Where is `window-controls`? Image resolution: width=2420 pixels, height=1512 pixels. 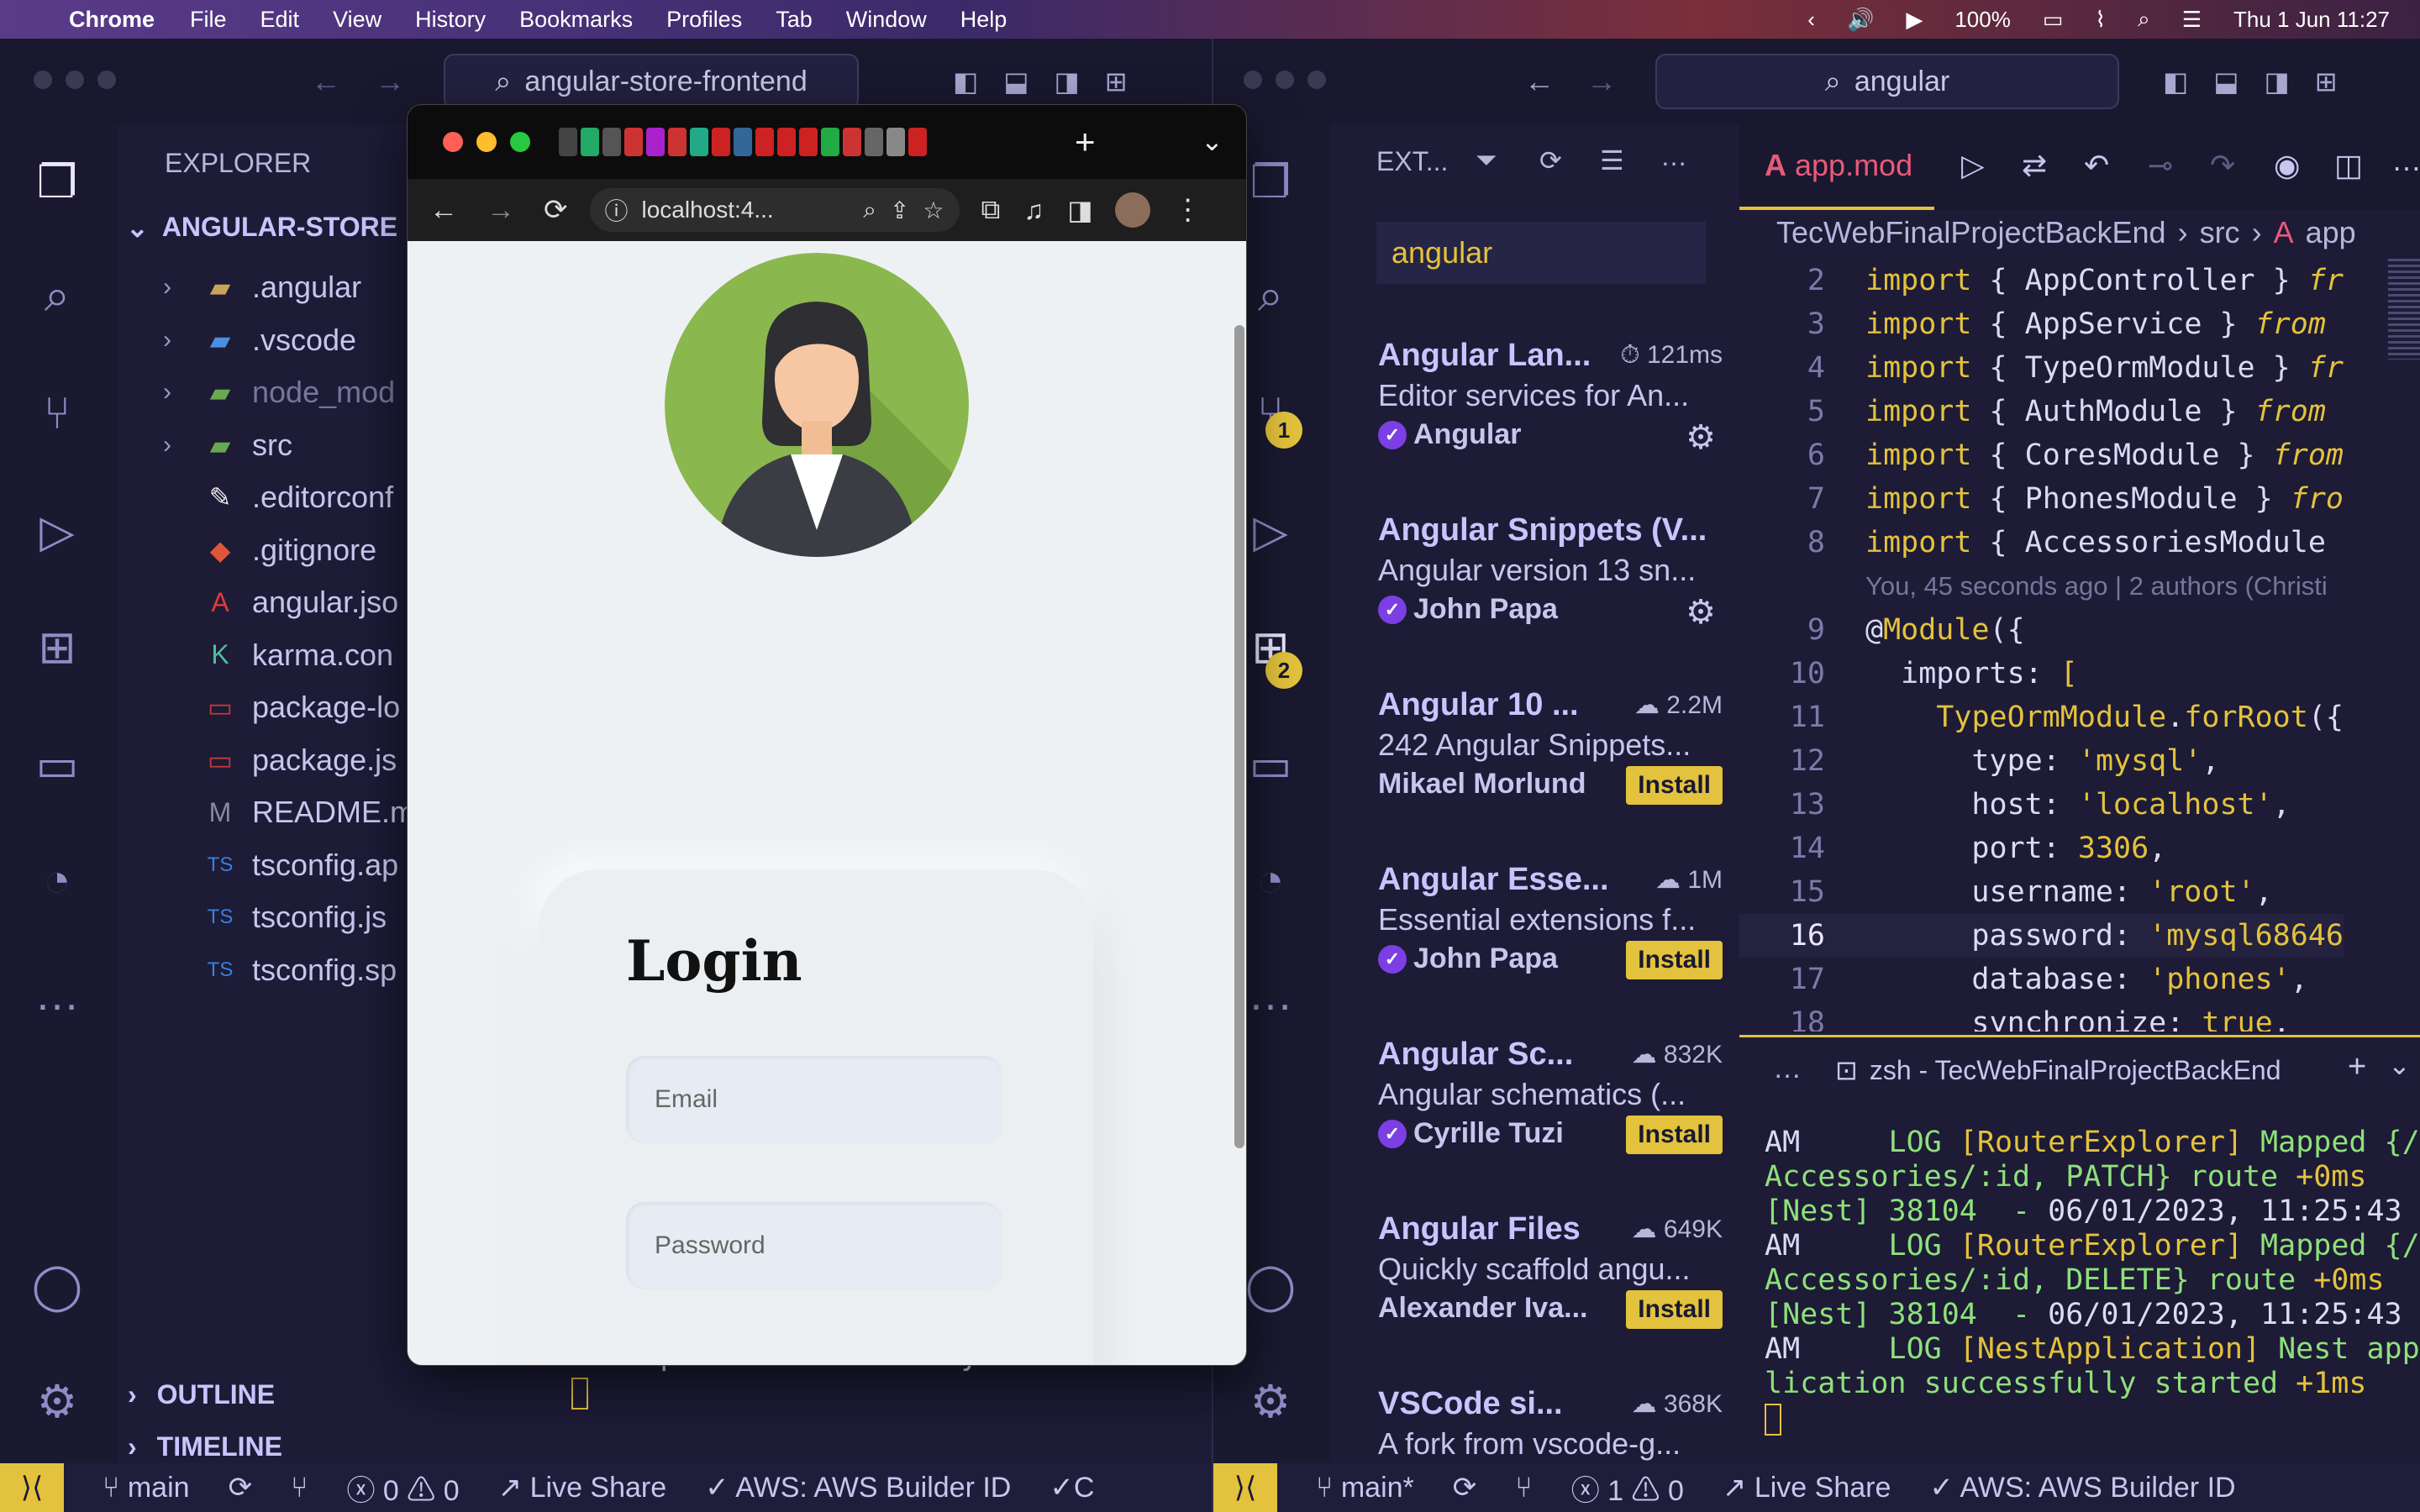 window-controls is located at coordinates (1291, 81).